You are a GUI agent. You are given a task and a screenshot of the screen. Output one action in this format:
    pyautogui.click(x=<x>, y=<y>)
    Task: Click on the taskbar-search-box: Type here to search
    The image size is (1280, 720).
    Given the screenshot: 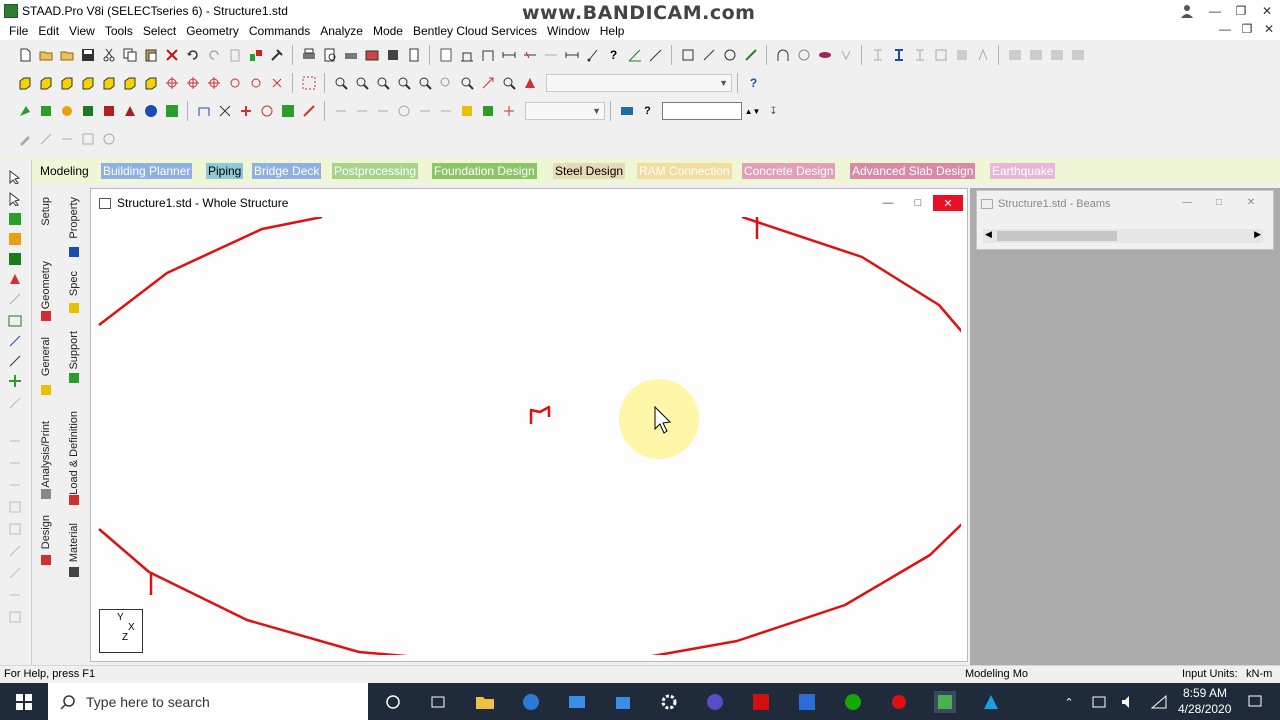 What is the action you would take?
    pyautogui.click(x=208, y=701)
    